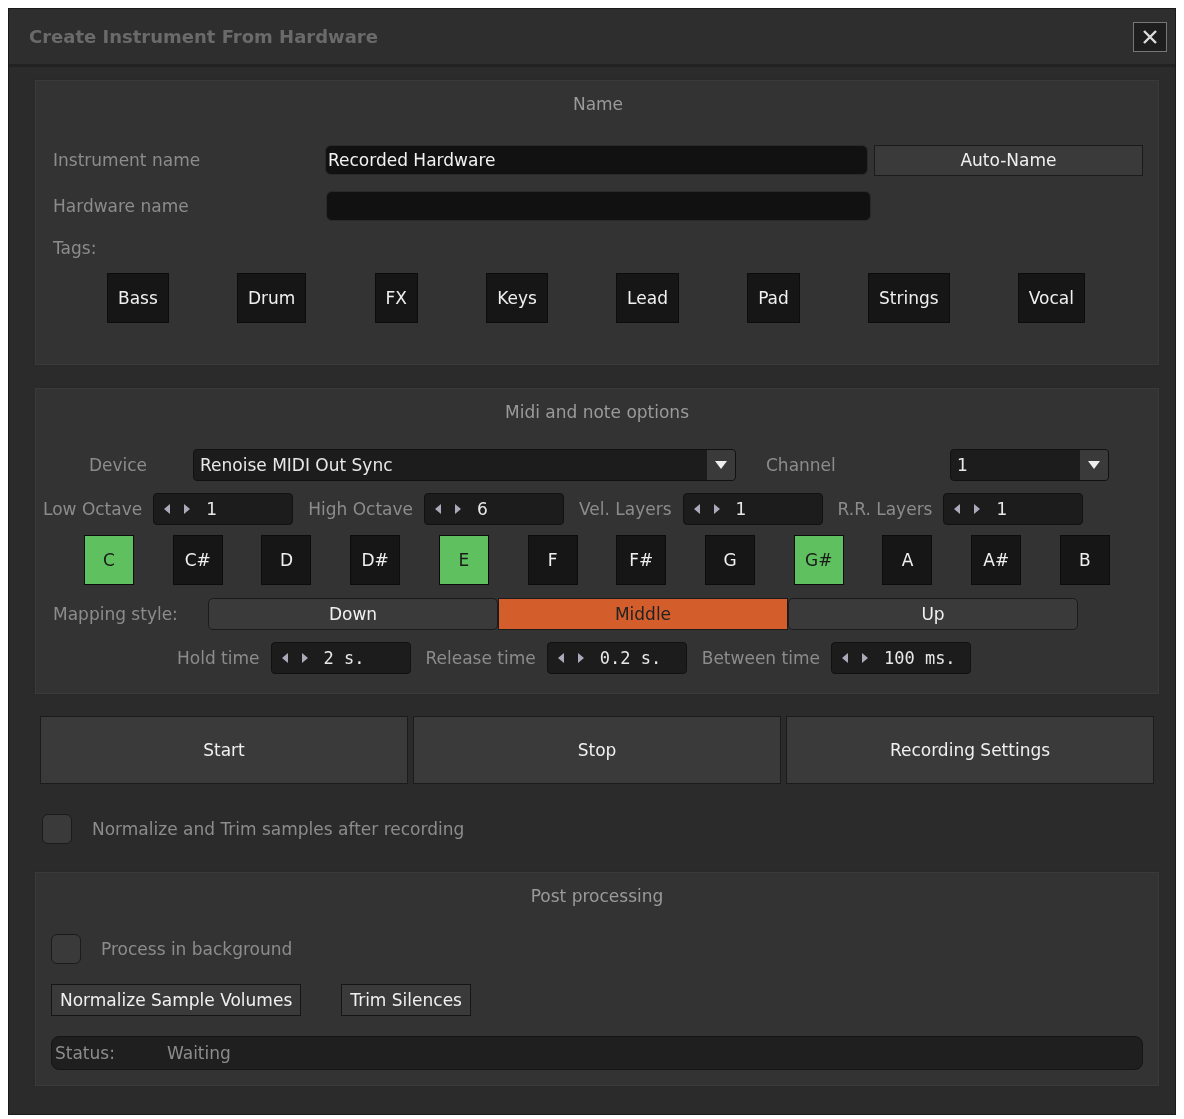 The width and height of the screenshot is (1184, 1119). I want to click on time-label: Hold time, so click(218, 658).